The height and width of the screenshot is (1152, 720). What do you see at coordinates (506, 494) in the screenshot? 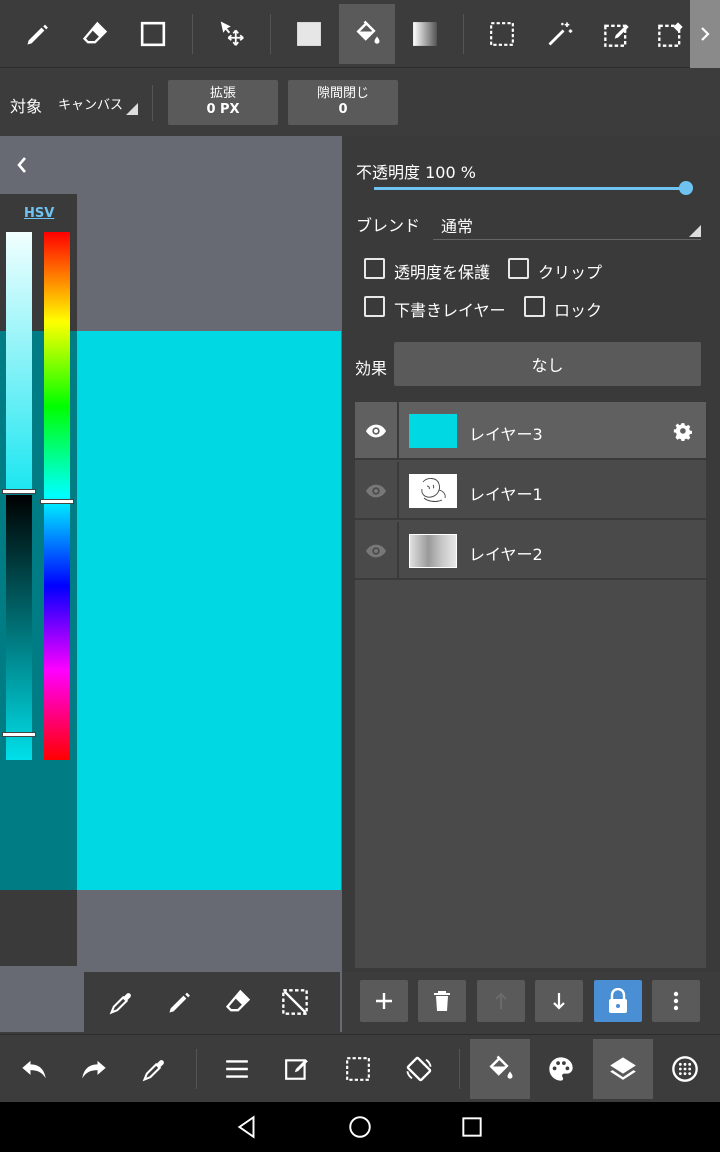
I see `layer-name: レイヤー1` at bounding box center [506, 494].